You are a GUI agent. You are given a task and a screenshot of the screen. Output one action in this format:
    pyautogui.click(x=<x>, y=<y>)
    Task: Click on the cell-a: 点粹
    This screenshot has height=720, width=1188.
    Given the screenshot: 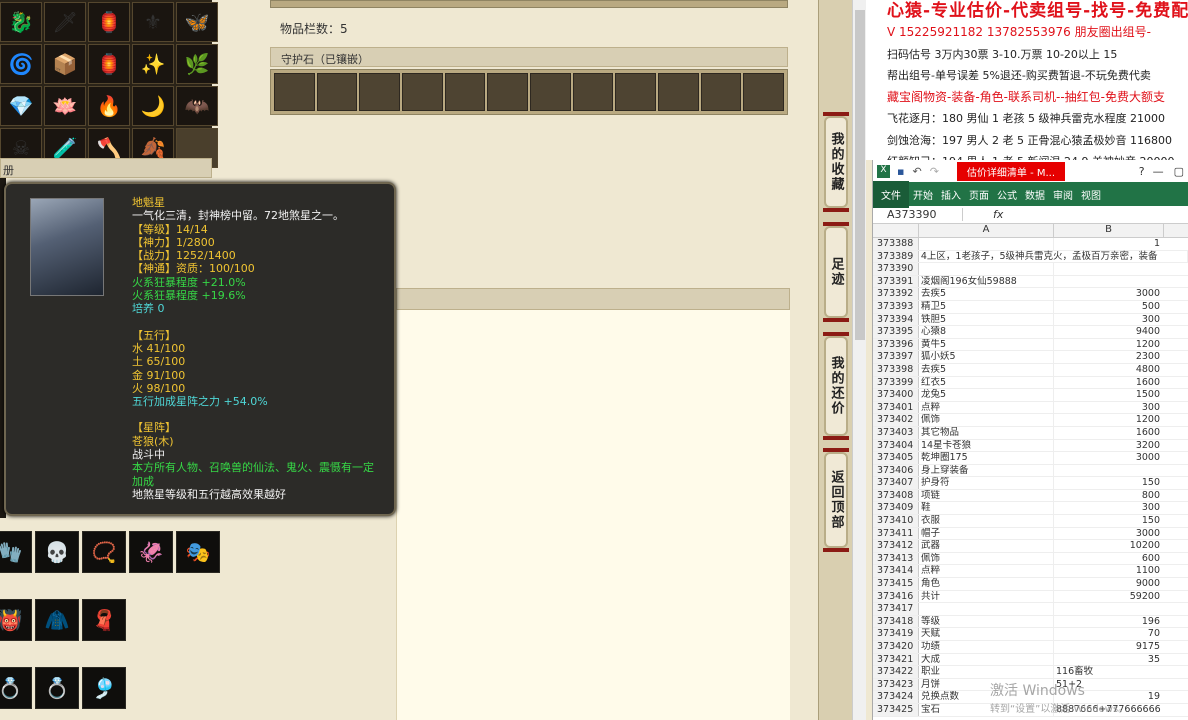 What is the action you would take?
    pyautogui.click(x=986, y=407)
    